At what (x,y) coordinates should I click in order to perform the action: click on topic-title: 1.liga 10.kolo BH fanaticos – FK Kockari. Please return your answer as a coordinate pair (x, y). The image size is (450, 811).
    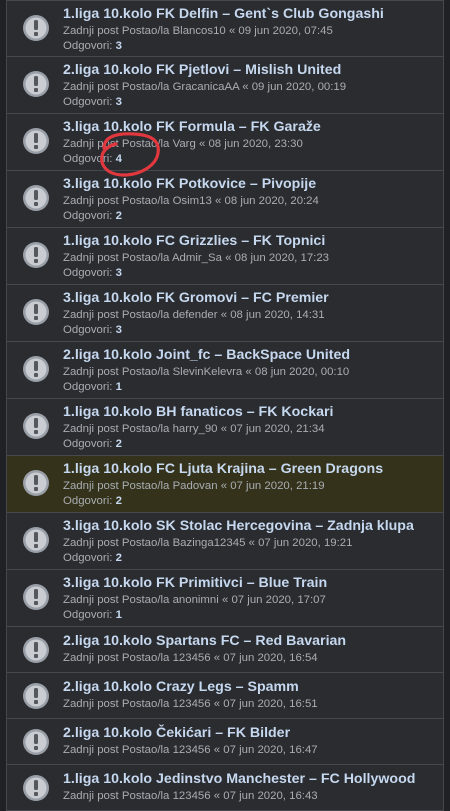
    Looking at the image, I should click on (250, 412).